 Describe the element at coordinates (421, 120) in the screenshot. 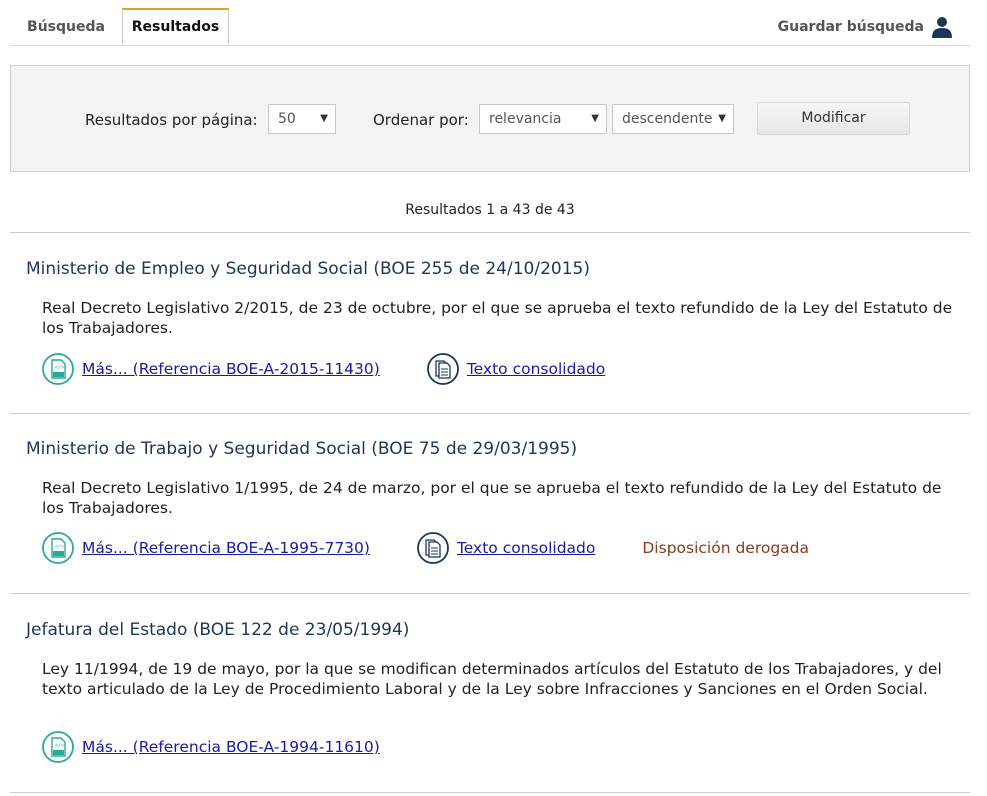

I see `order-by-label: Ordenar por:` at that location.